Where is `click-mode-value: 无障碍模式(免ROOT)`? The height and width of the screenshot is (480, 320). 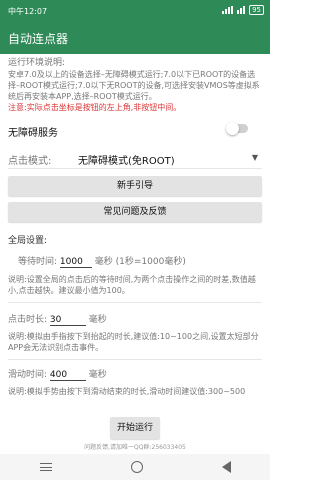
click-mode-value: 无障碍模式(免ROOT) is located at coordinates (126, 161).